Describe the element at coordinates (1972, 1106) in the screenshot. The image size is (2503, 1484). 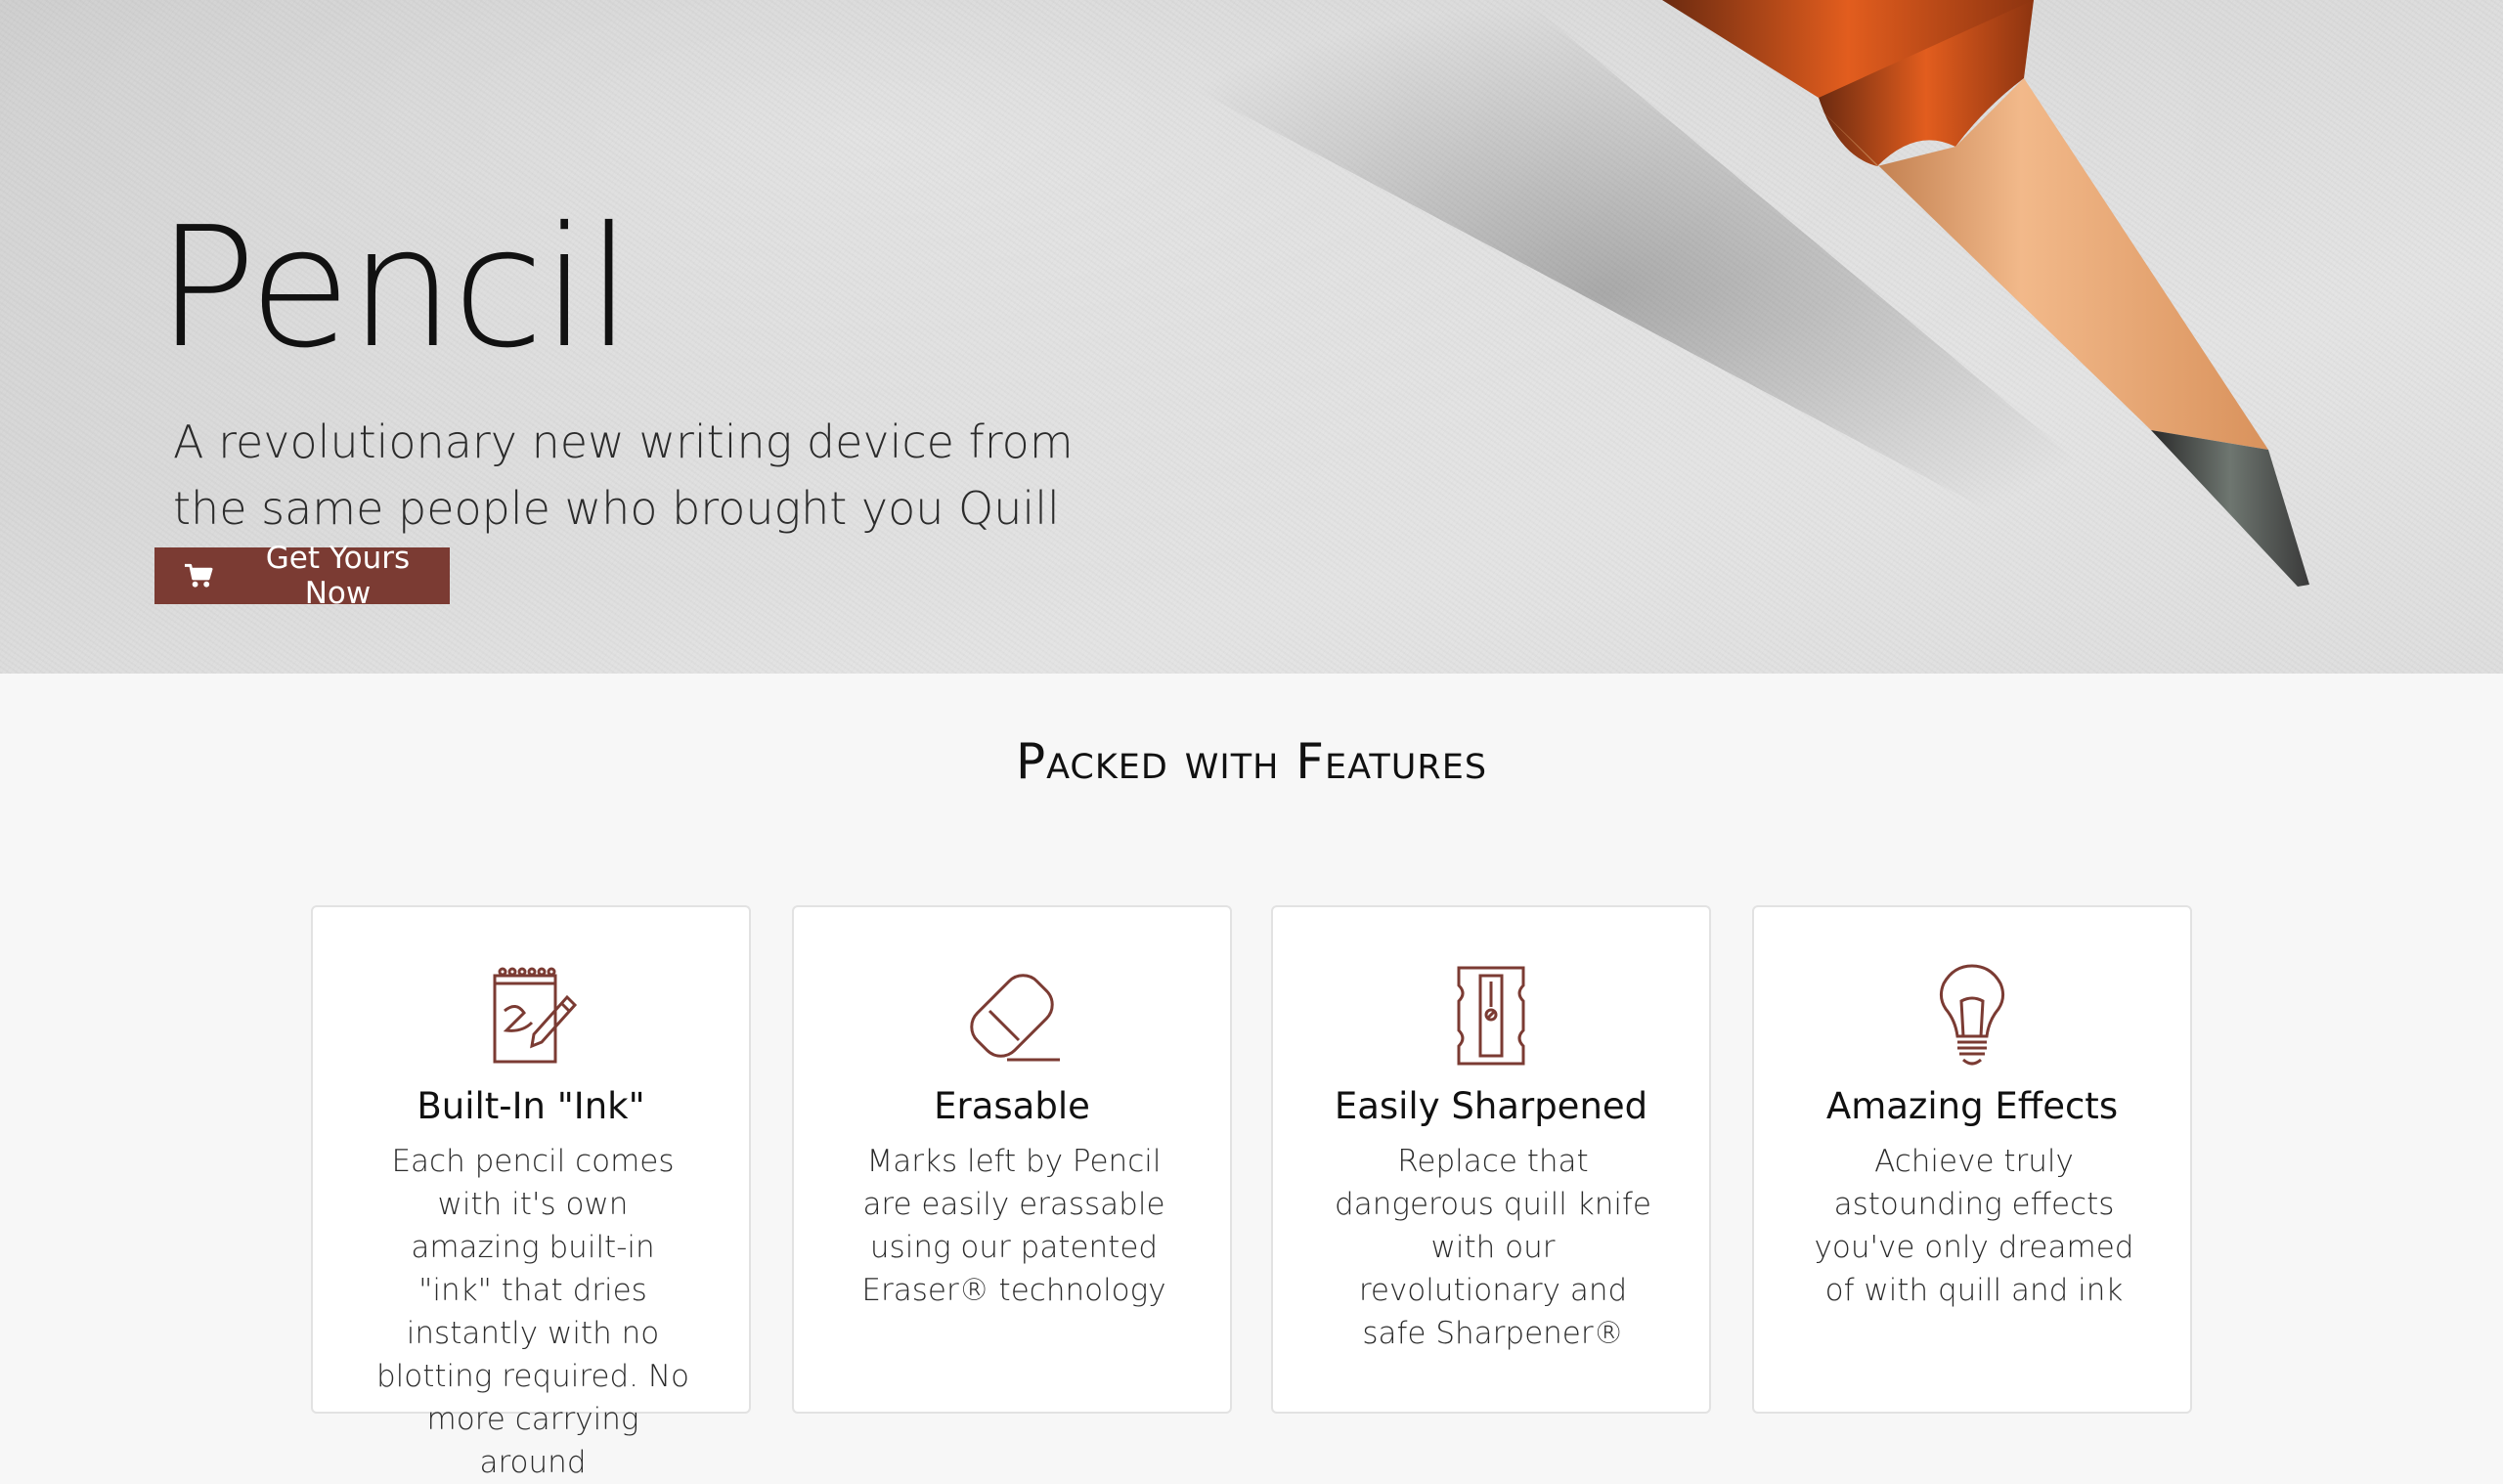
I see `card-title: Amazing Effects` at that location.